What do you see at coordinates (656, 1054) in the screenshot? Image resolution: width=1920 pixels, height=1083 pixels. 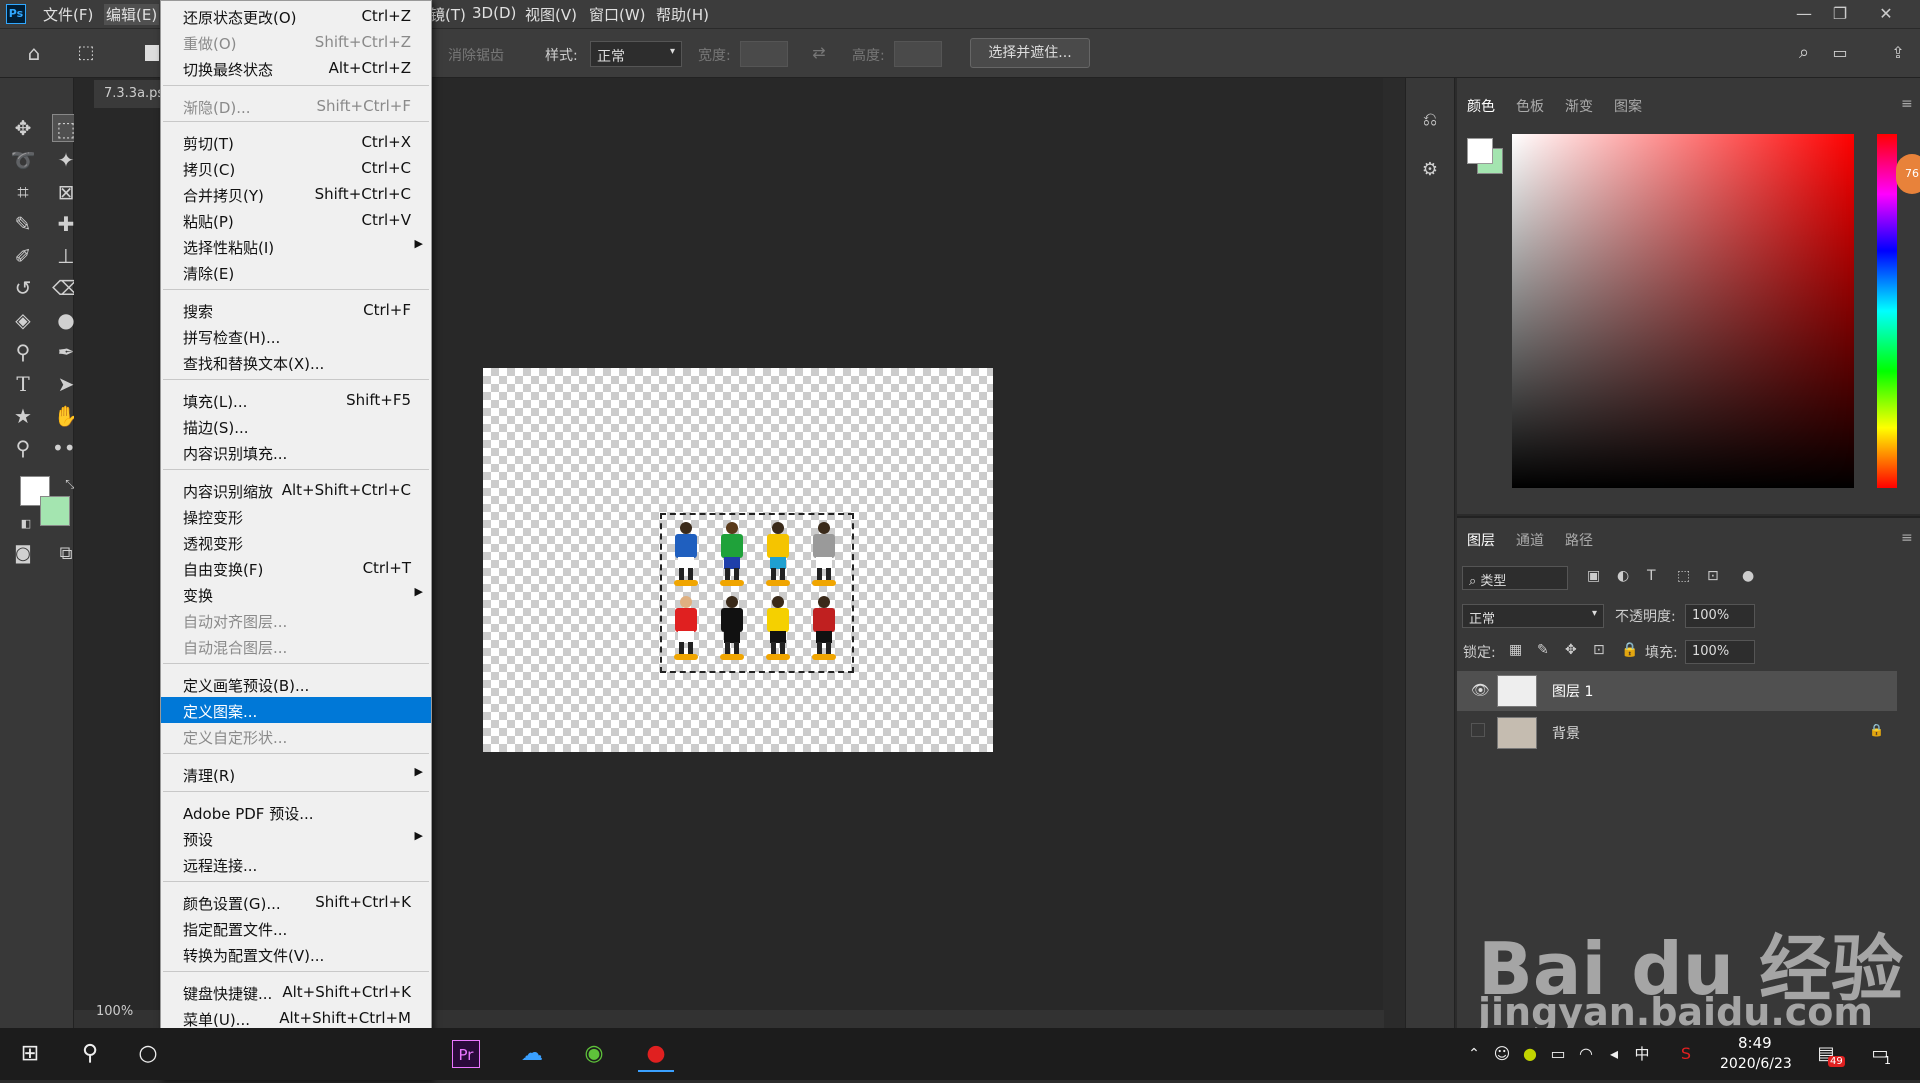 I see `red-app-icon: ●` at bounding box center [656, 1054].